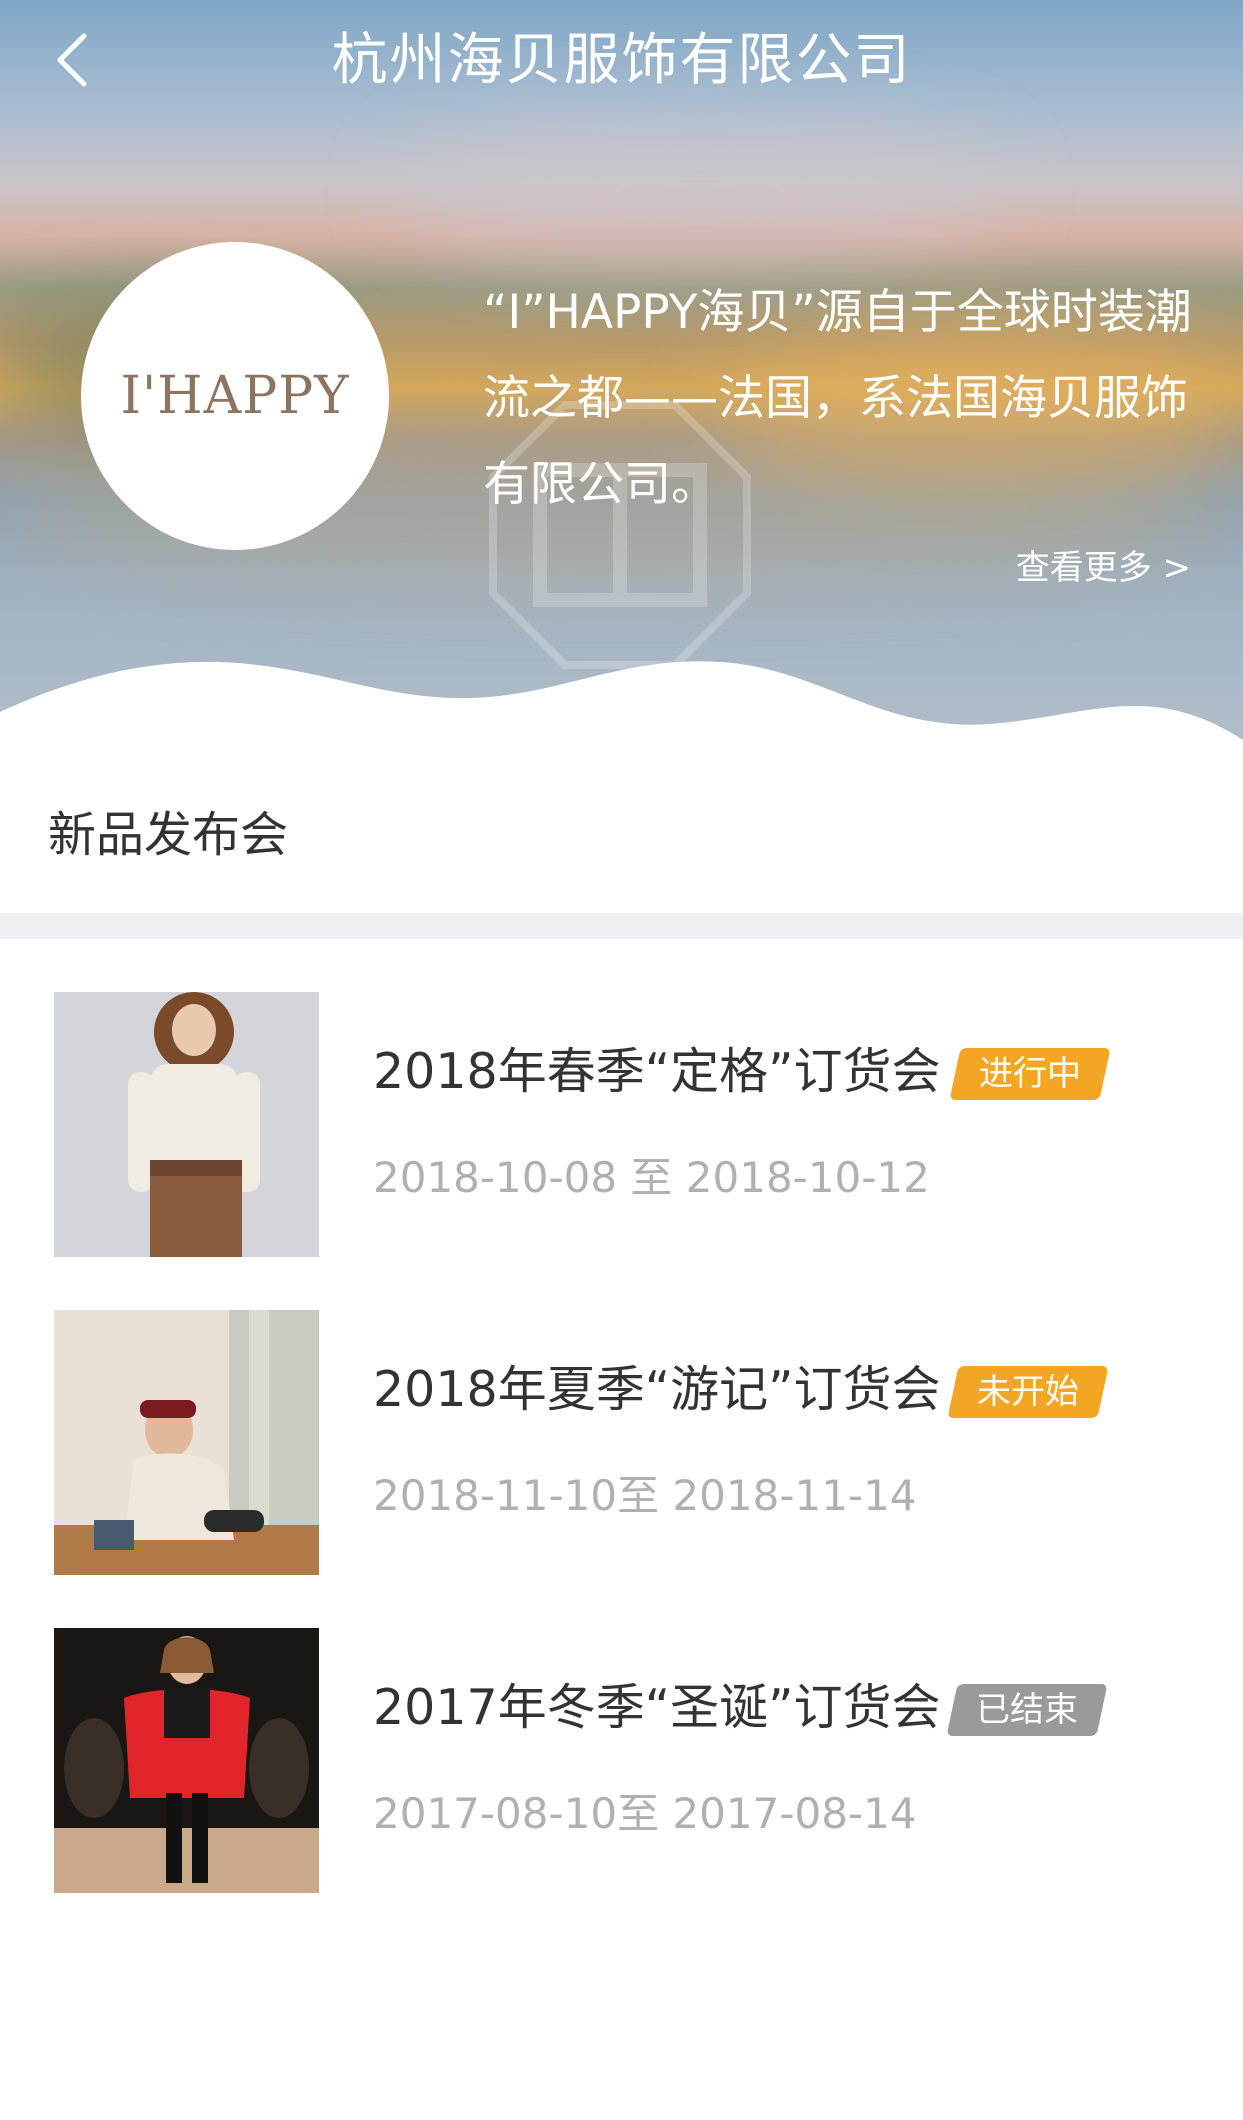  What do you see at coordinates (645, 1813) in the screenshot?
I see `event-date: 2017-08-10至 2017-08-14` at bounding box center [645, 1813].